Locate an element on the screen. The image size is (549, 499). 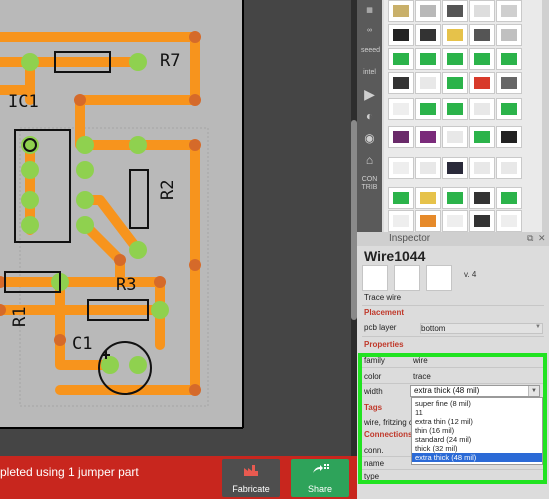
float-icon: ⧉ is located at coordinates (530, 238).